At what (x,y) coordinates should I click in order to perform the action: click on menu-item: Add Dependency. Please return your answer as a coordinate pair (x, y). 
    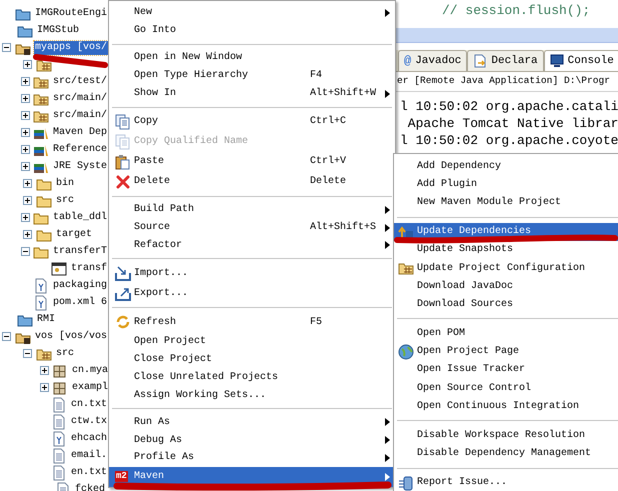
    Looking at the image, I should click on (506, 166).